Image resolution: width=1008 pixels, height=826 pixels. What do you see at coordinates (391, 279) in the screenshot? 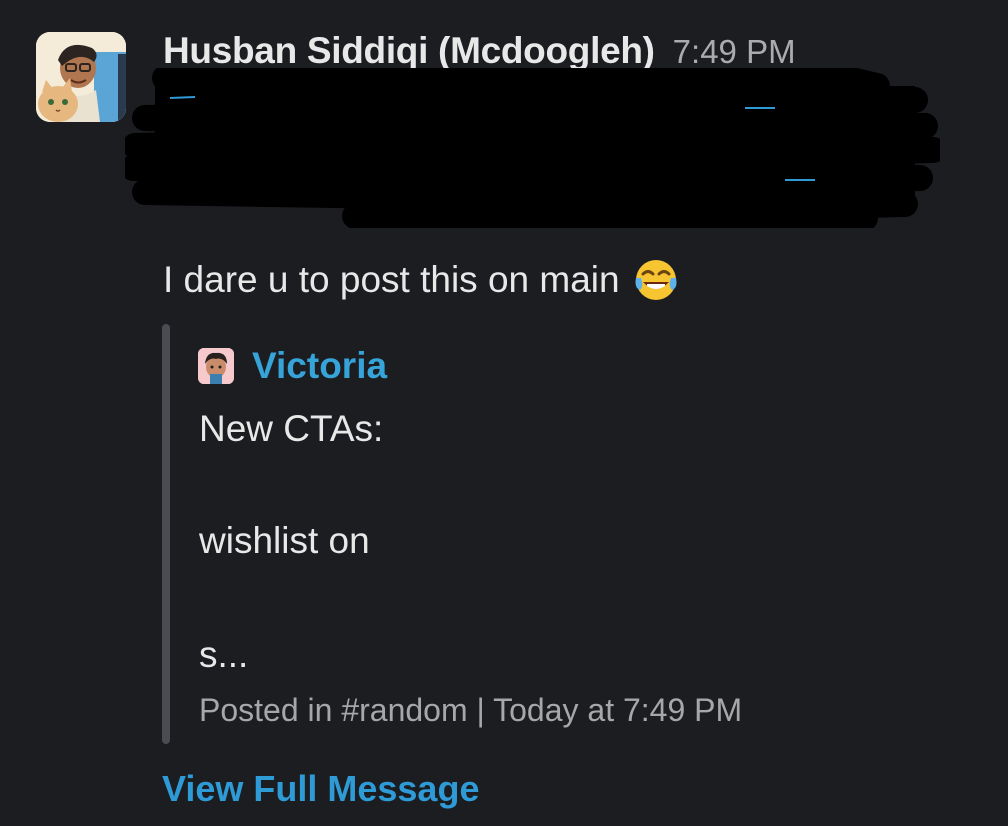
I see `message-text: I dare u to post this on main` at bounding box center [391, 279].